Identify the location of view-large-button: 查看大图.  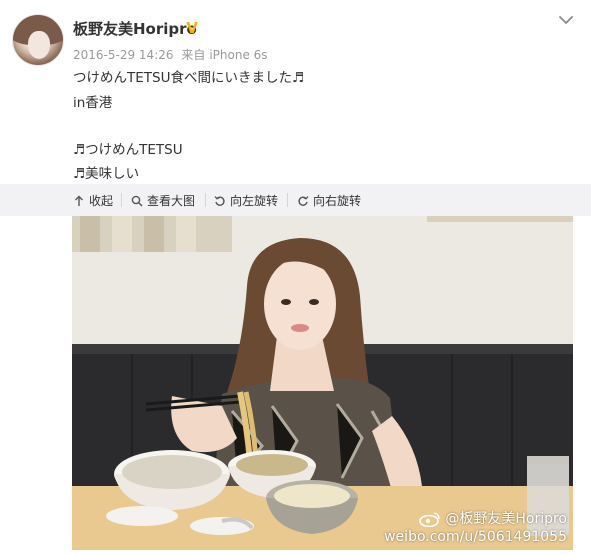
(163, 200).